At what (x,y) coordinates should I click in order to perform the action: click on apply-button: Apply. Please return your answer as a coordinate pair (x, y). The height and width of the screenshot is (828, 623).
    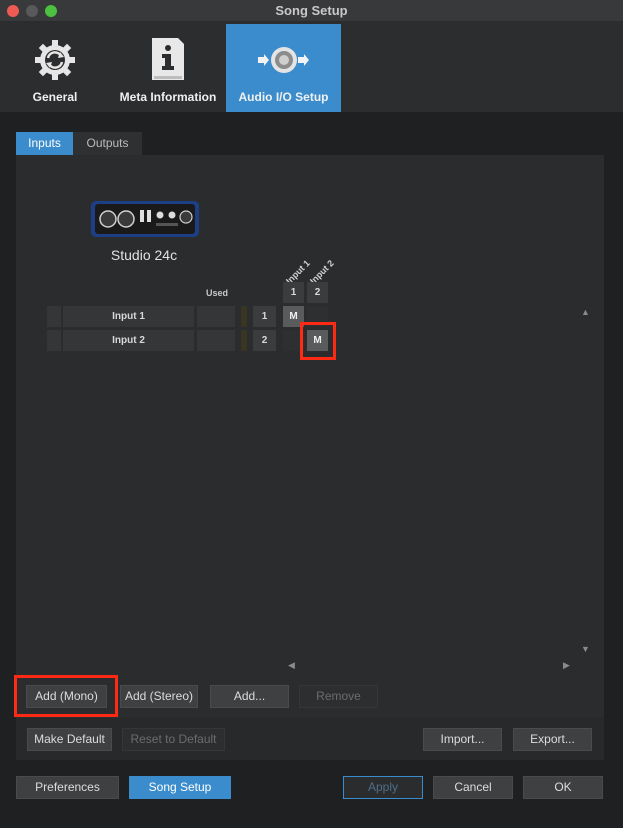
    Looking at the image, I should click on (383, 787).